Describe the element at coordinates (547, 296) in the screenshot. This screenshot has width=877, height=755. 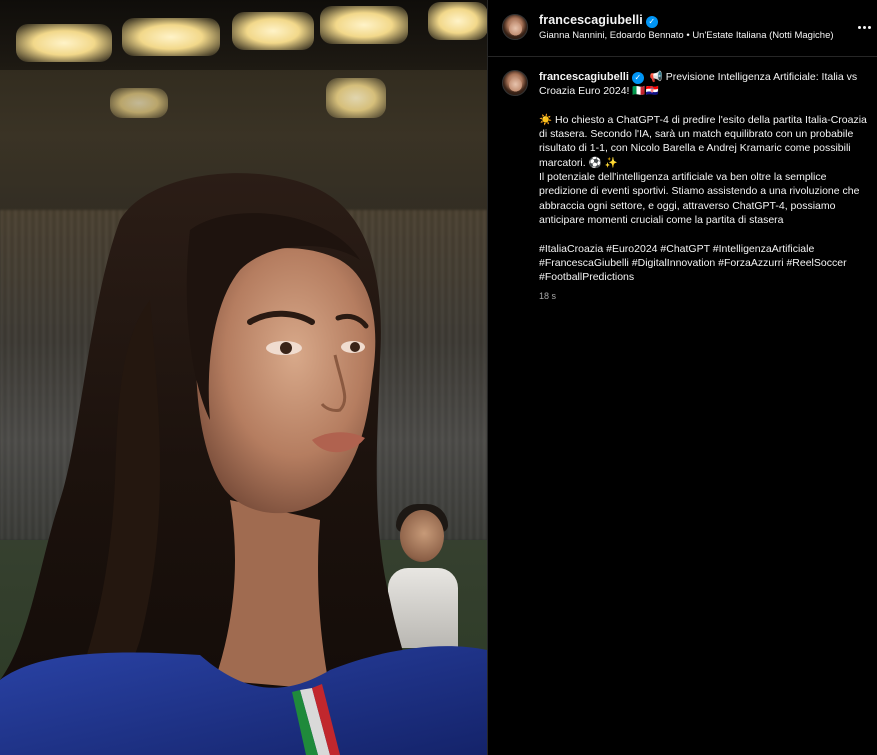
I see `post-timestamp: 18 s` at that location.